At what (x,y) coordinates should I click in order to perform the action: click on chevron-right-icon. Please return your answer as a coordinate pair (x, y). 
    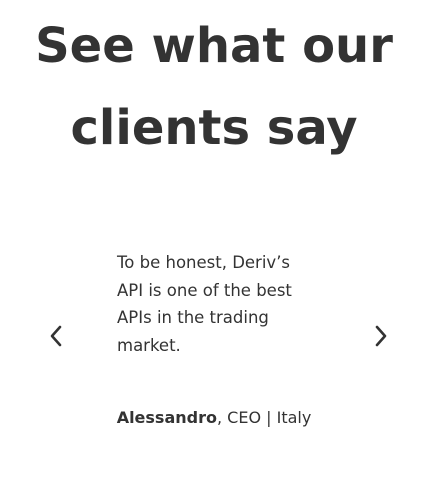
    Looking at the image, I should click on (381, 336).